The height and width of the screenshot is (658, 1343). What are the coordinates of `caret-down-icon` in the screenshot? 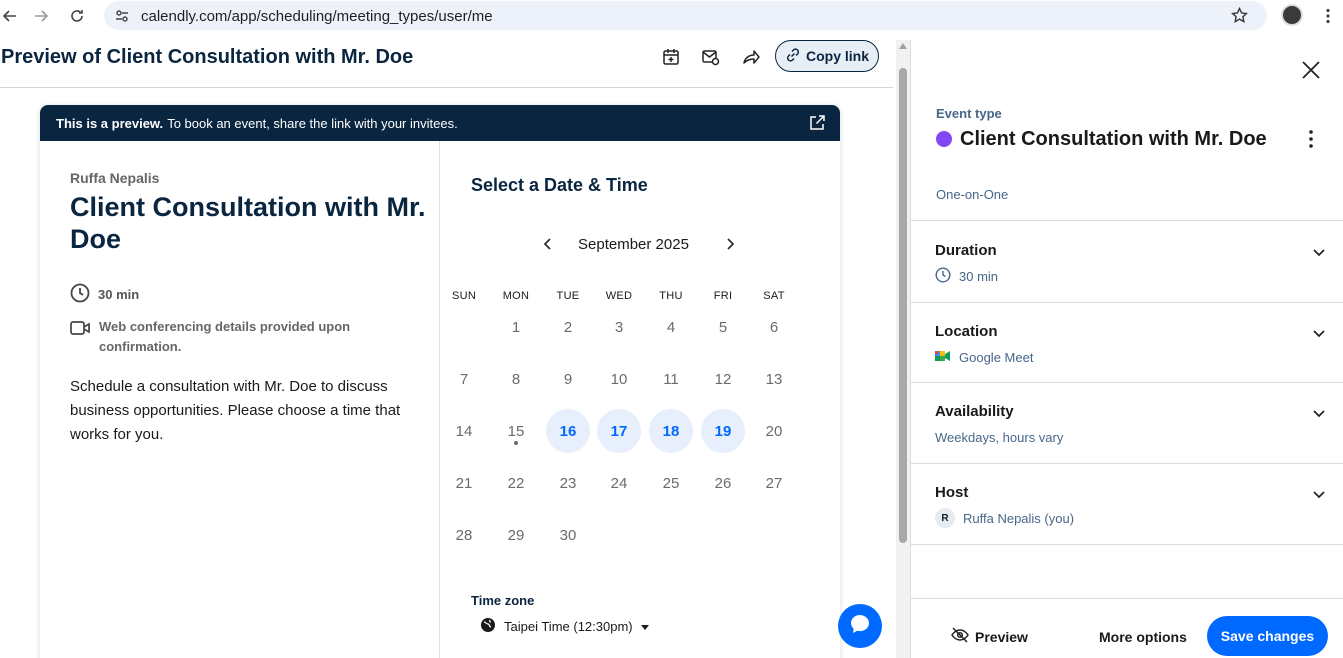 It's located at (644, 626).